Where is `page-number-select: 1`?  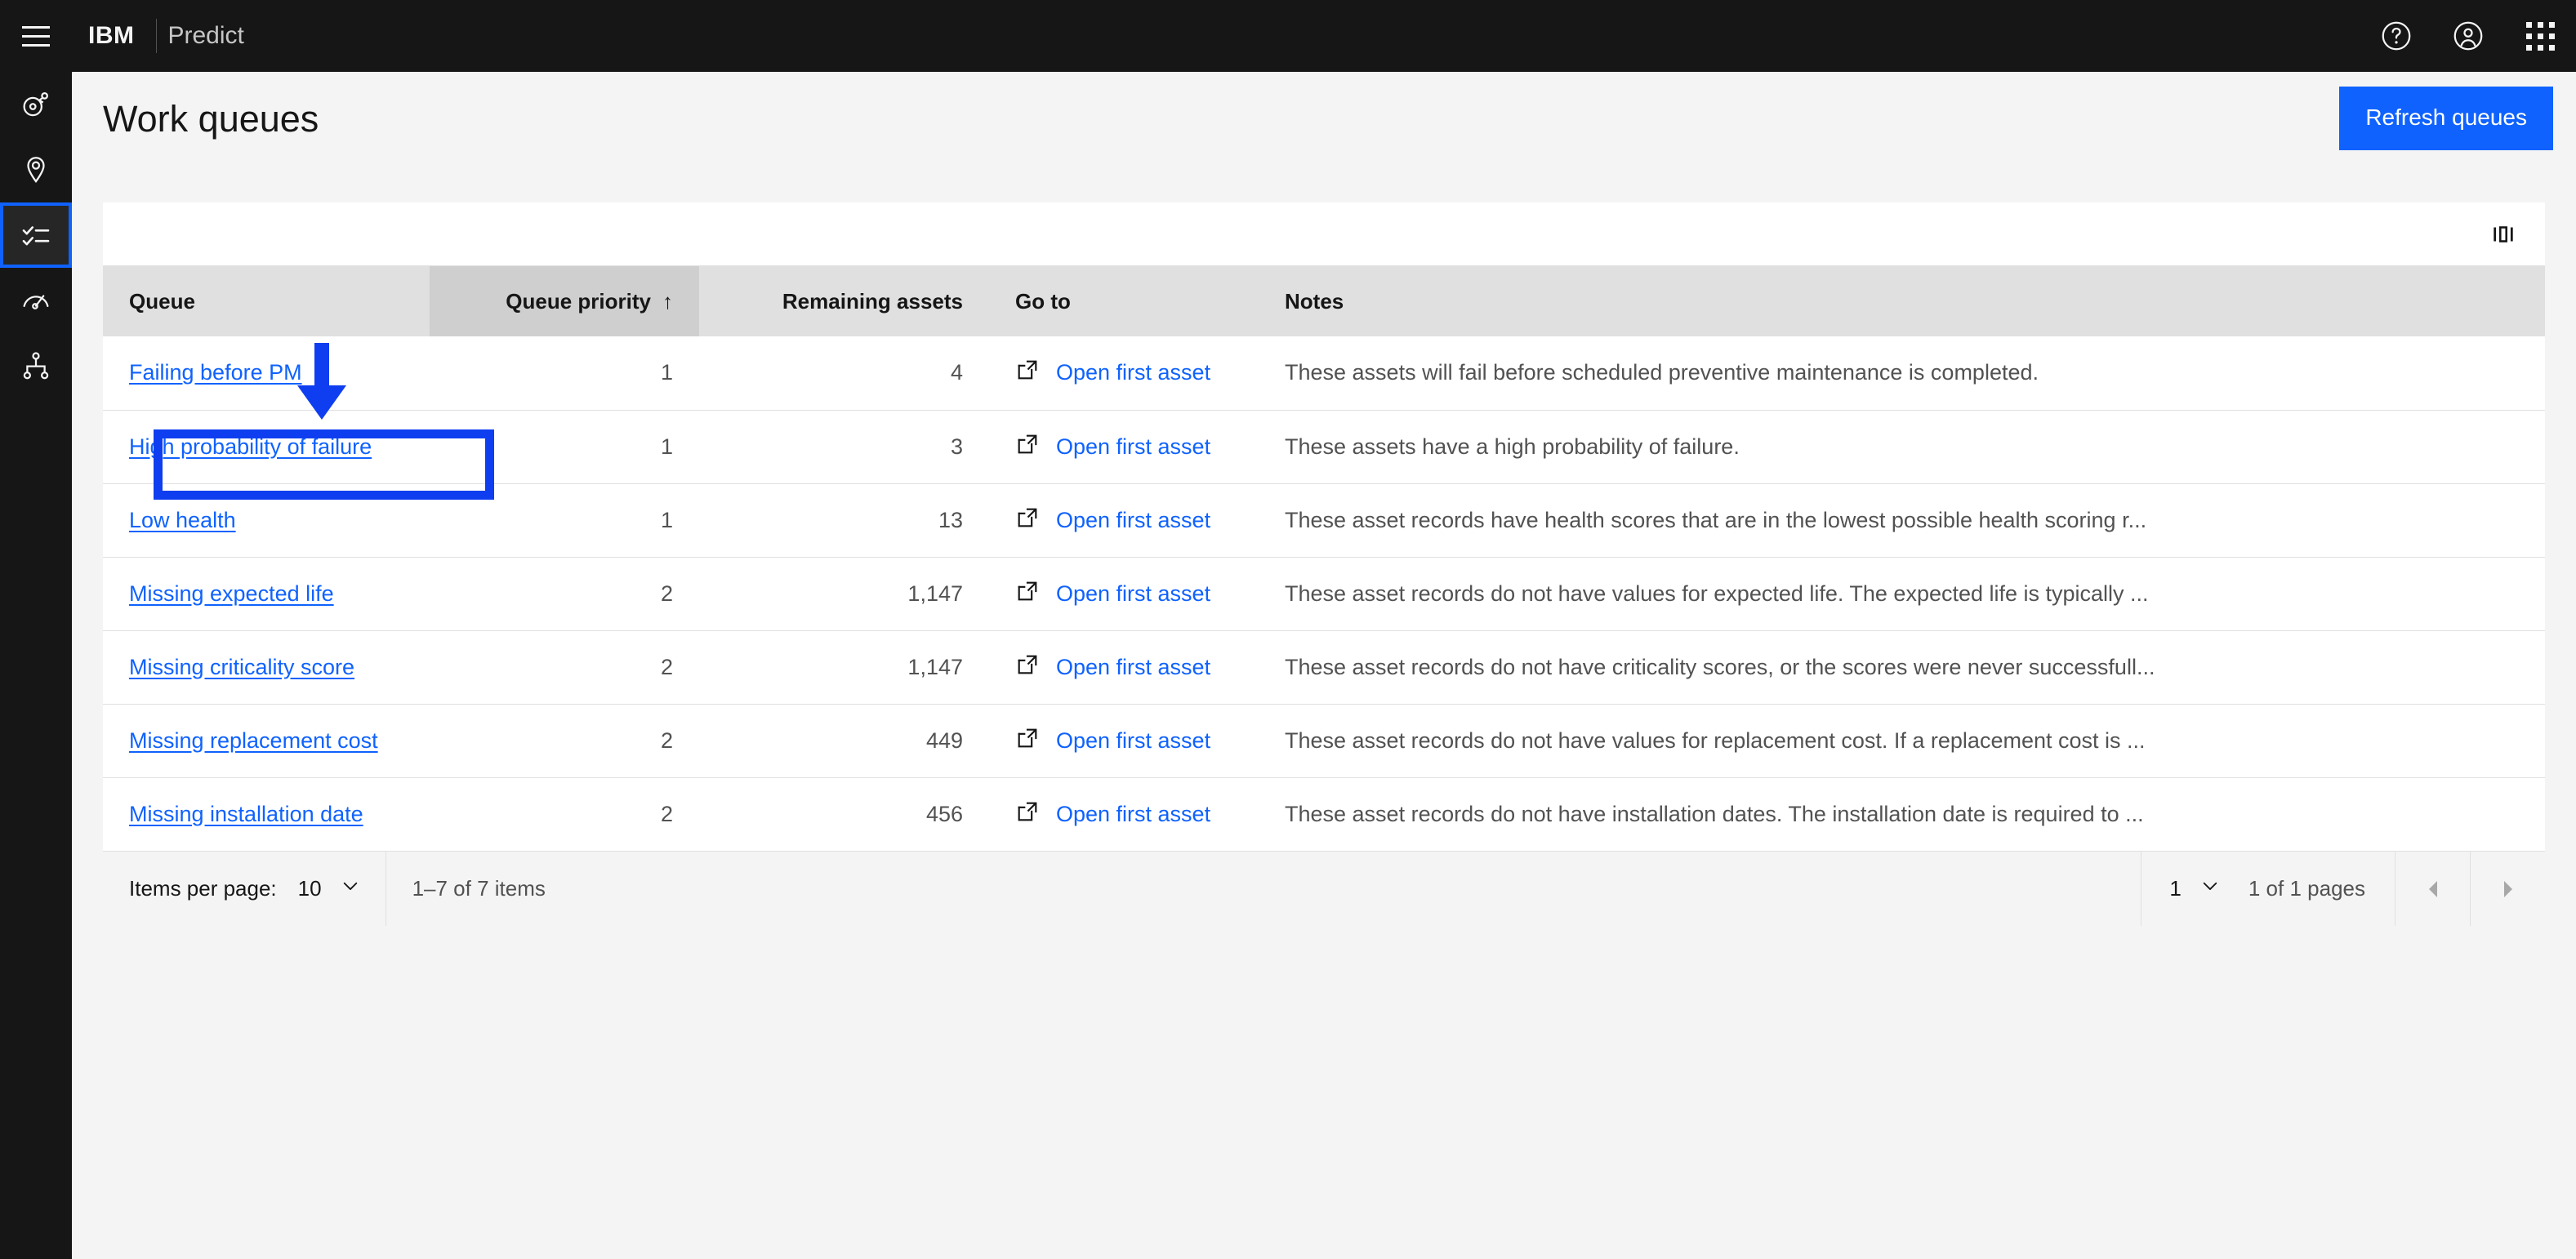
page-number-select: 1 is located at coordinates (2194, 889).